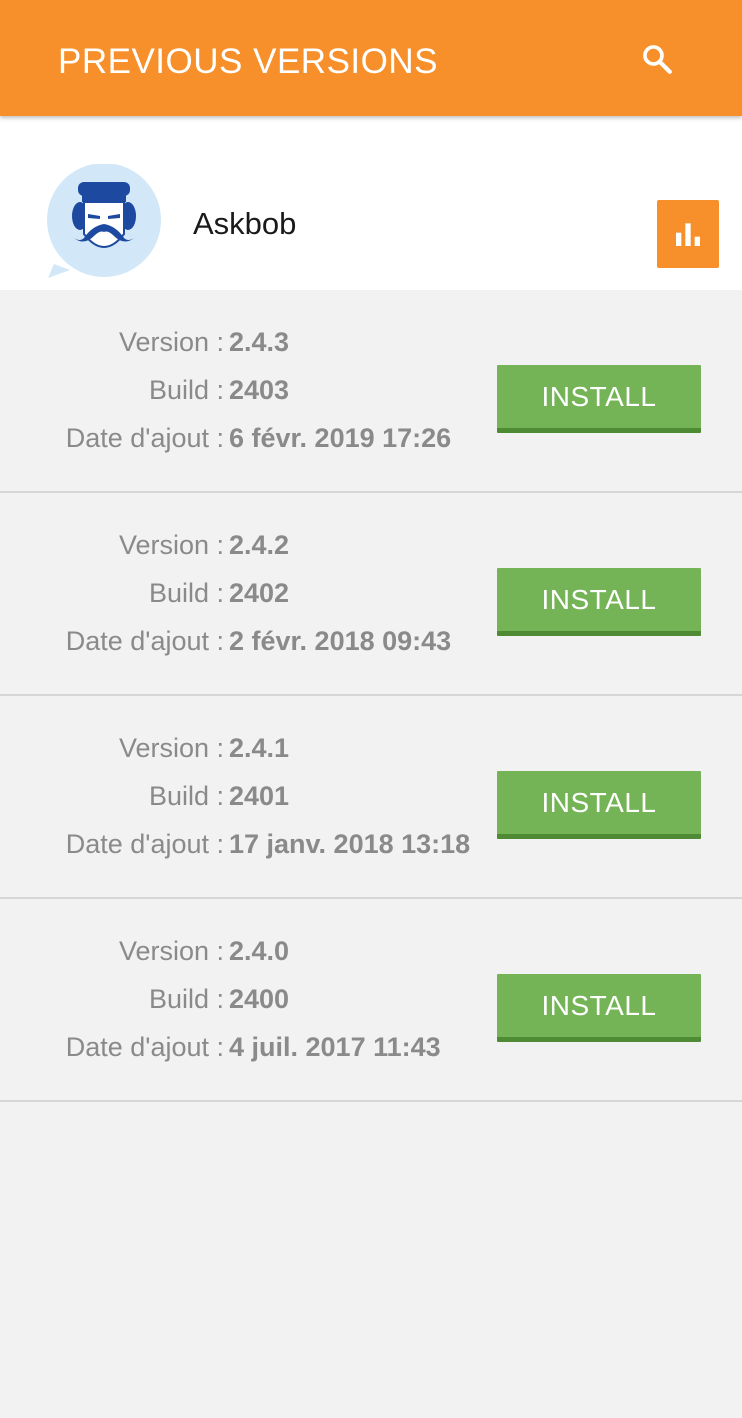  I want to click on version-value: 2.4.3, so click(259, 342).